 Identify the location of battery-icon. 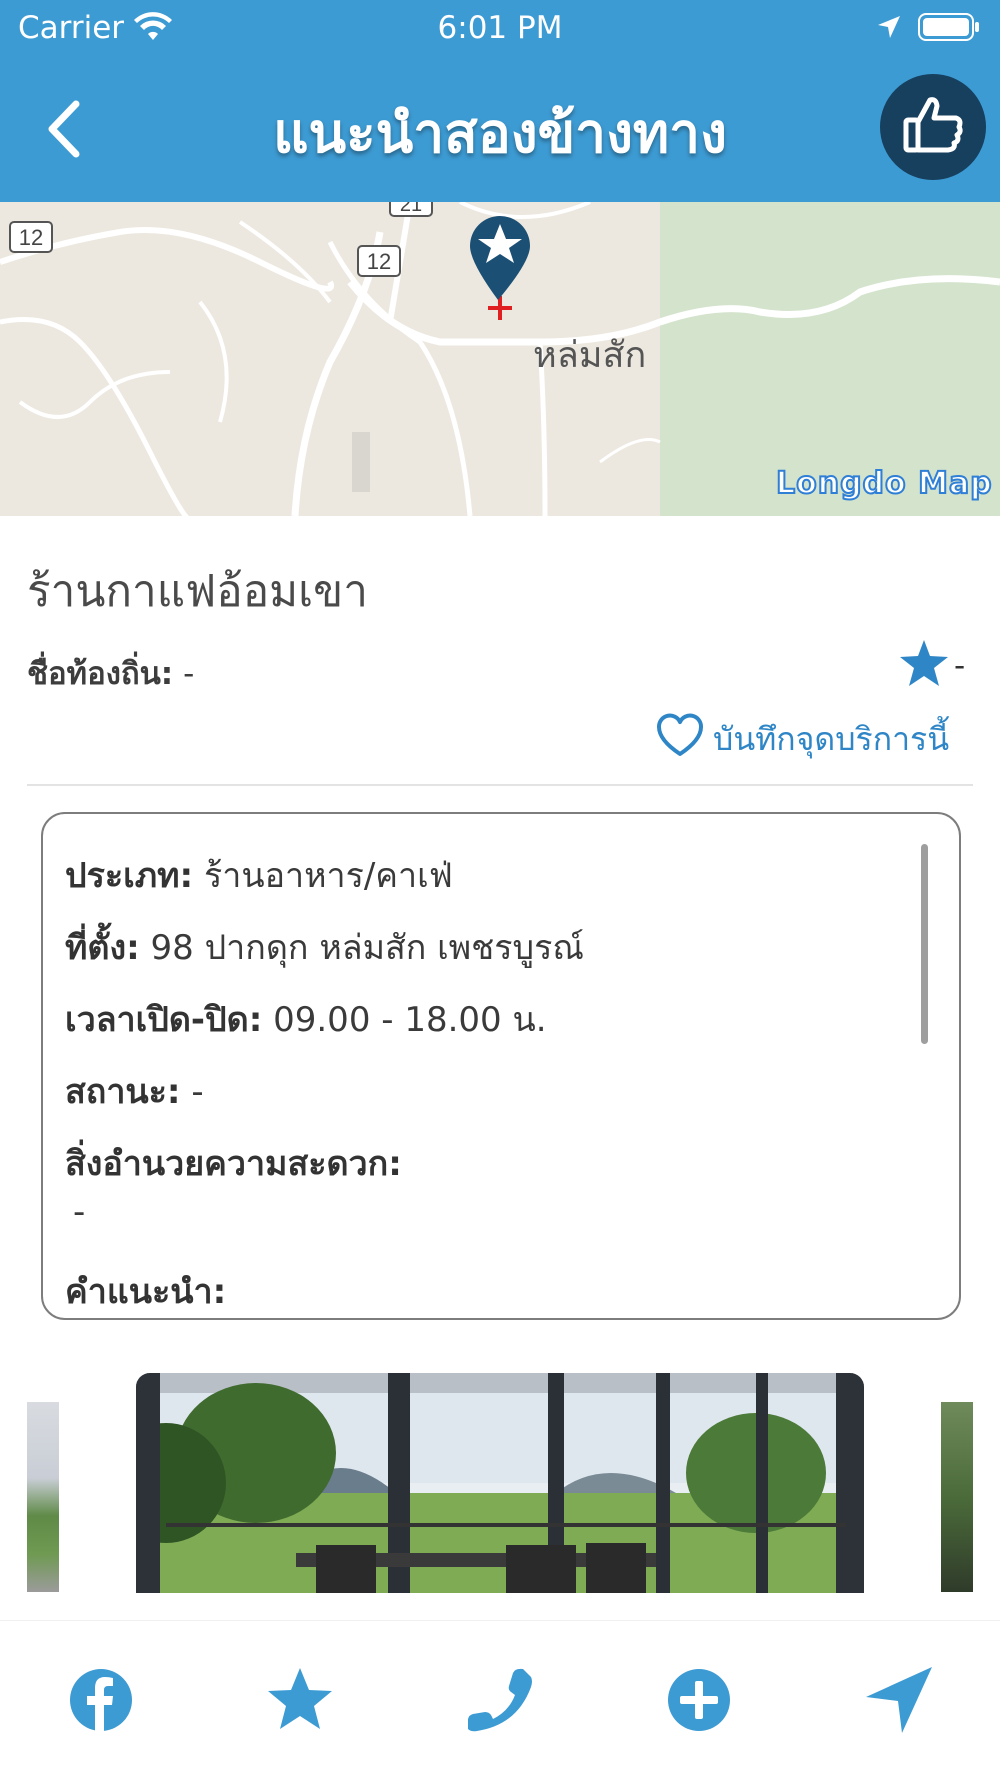
(949, 29).